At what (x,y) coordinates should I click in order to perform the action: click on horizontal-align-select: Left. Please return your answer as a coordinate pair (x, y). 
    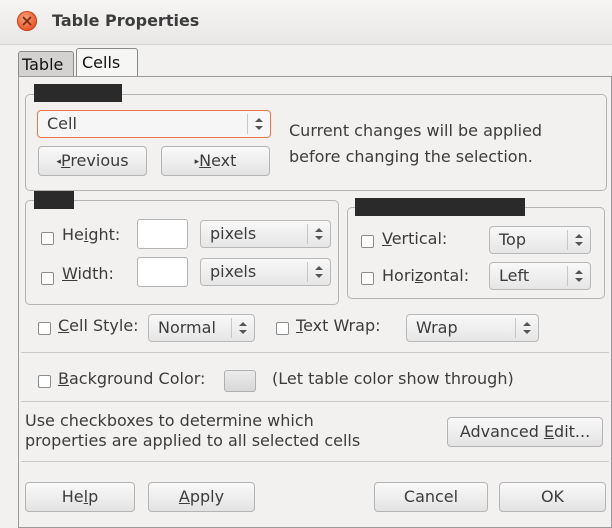
    Looking at the image, I should click on (540, 276).